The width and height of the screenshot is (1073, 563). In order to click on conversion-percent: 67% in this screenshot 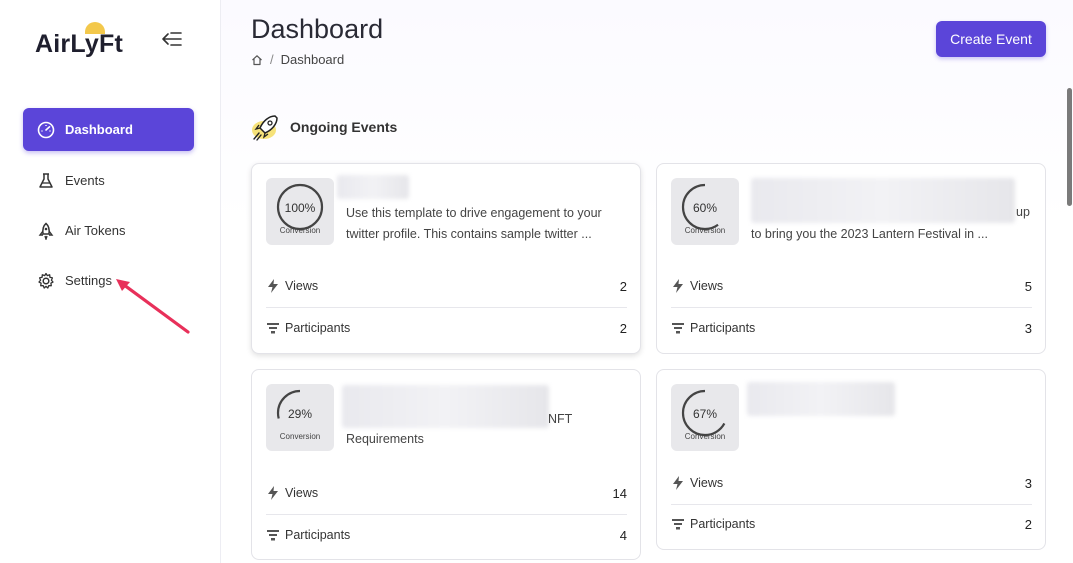, I will do `click(705, 414)`.